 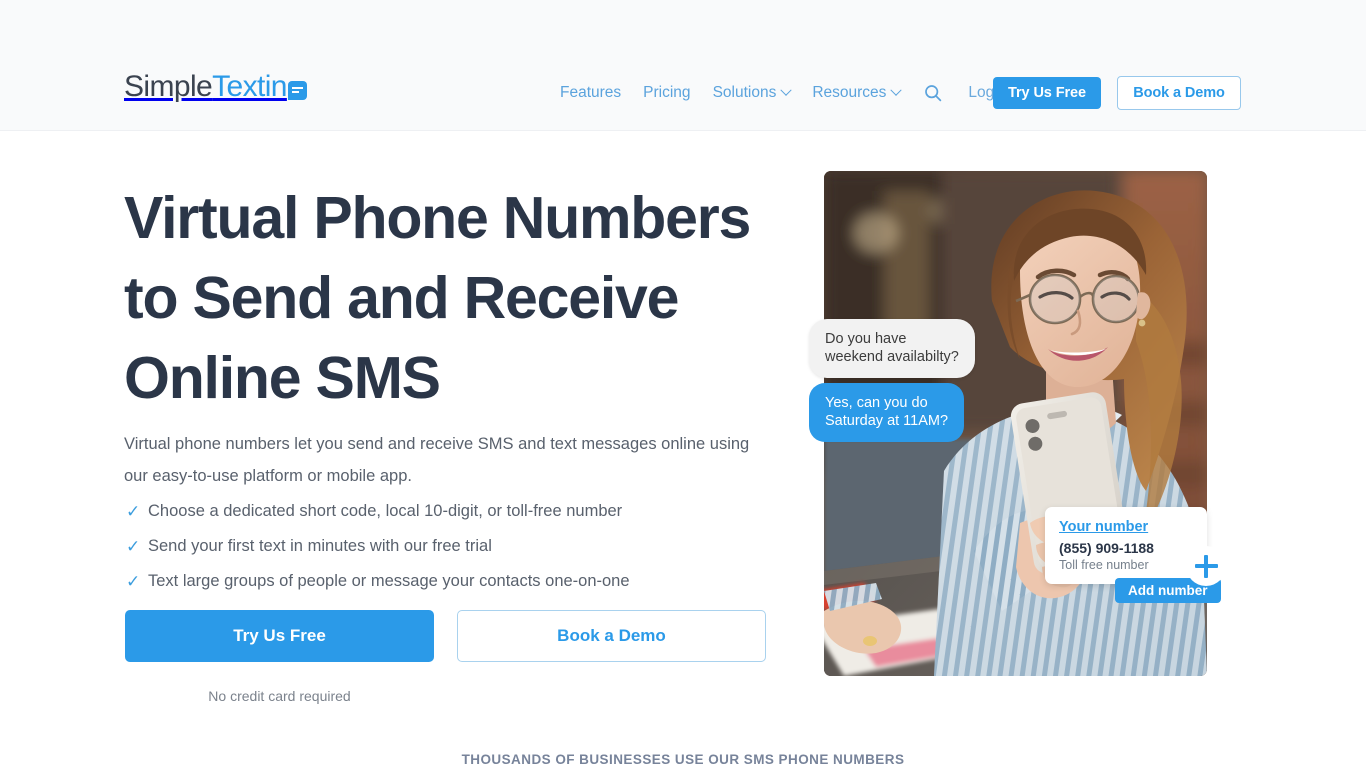 I want to click on hero-book-a-demo-button: Book a Demo, so click(x=611, y=636).